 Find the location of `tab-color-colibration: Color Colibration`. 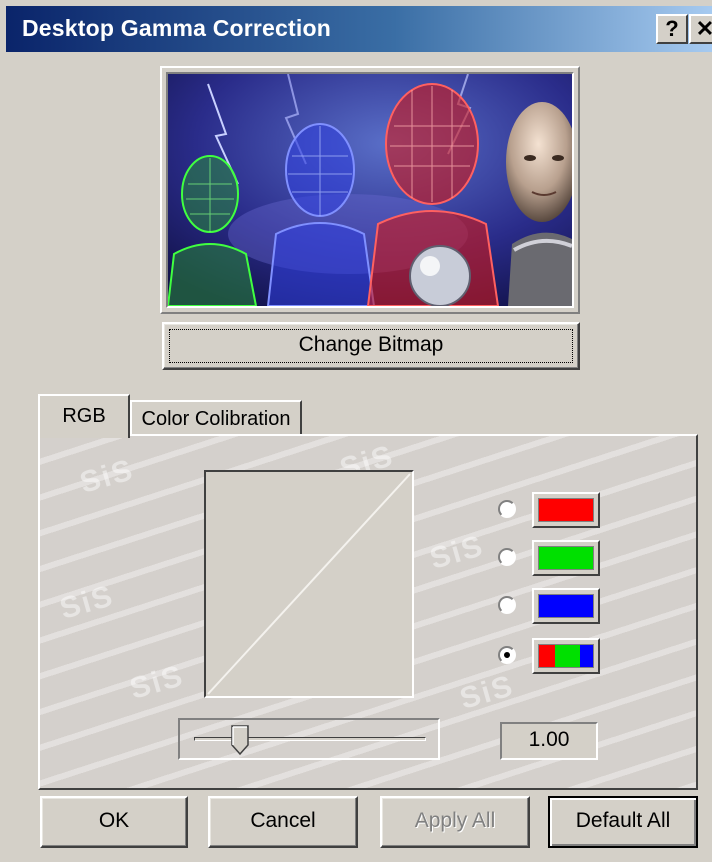

tab-color-colibration: Color Colibration is located at coordinates (216, 418).